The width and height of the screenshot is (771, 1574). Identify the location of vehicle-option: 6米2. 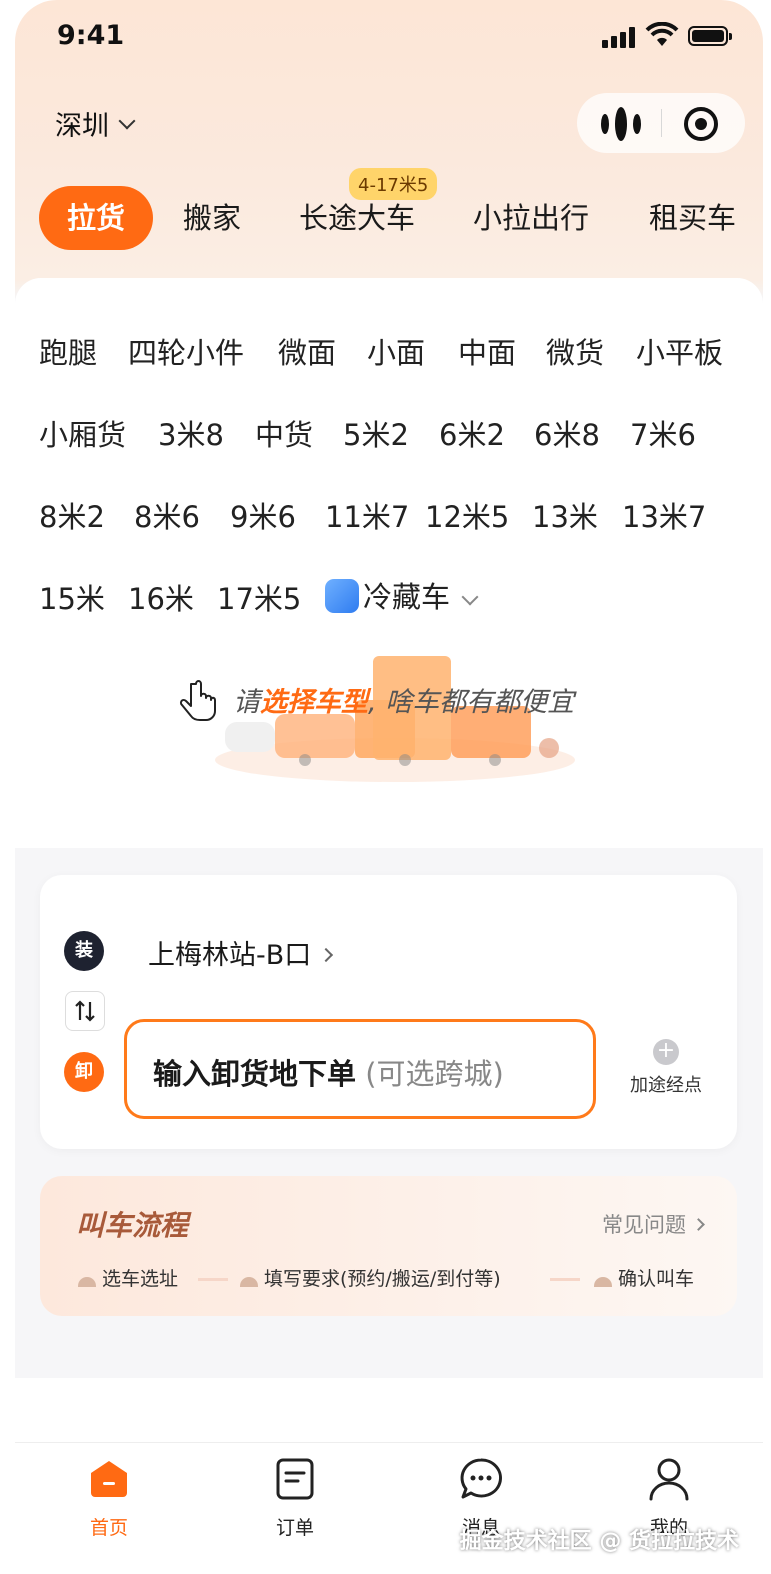
(472, 433).